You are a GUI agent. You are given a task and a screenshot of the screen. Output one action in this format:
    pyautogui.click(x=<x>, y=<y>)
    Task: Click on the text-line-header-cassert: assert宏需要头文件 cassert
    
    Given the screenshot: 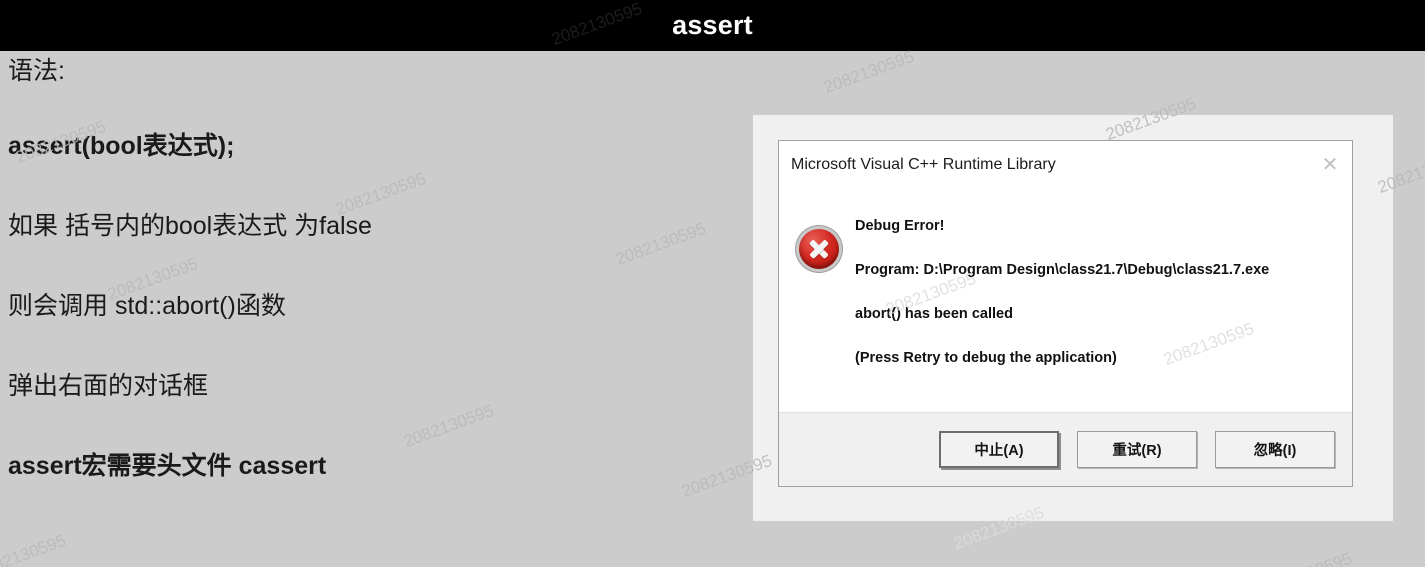 What is the action you would take?
    pyautogui.click(x=167, y=466)
    